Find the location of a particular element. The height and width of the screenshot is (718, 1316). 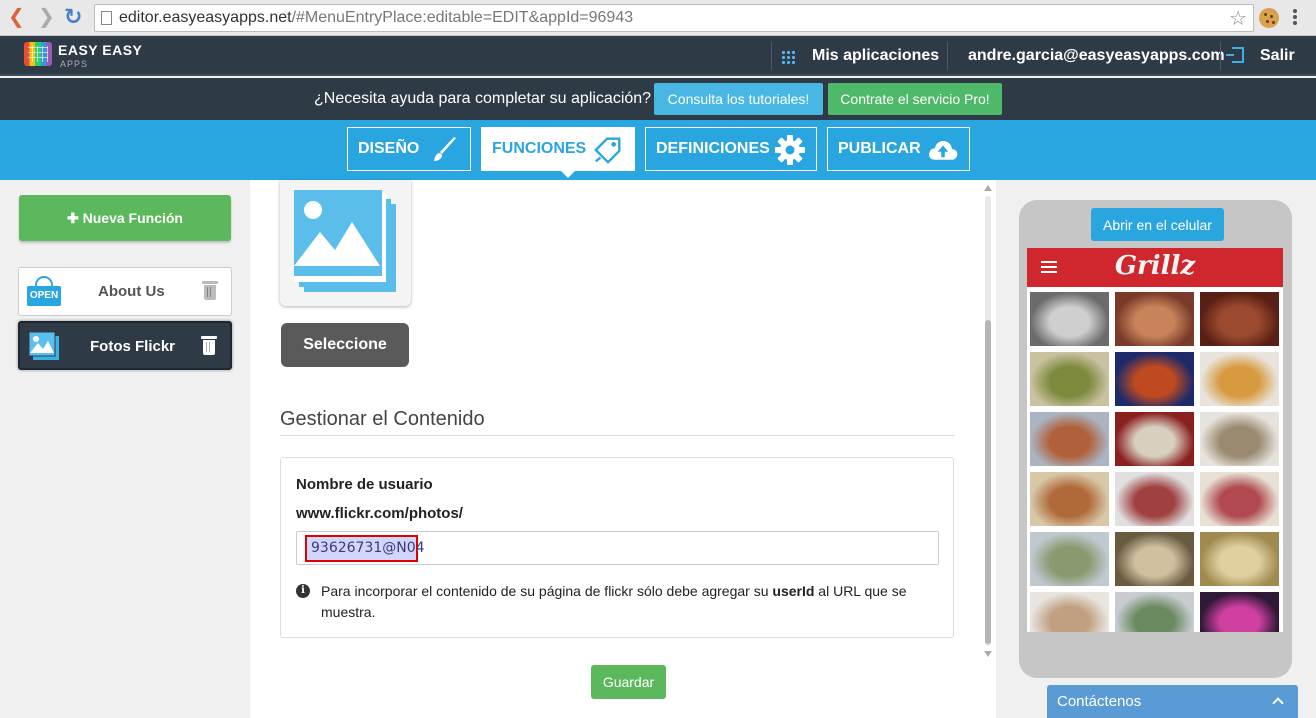

browser-menu-icon is located at coordinates (1295, 11).